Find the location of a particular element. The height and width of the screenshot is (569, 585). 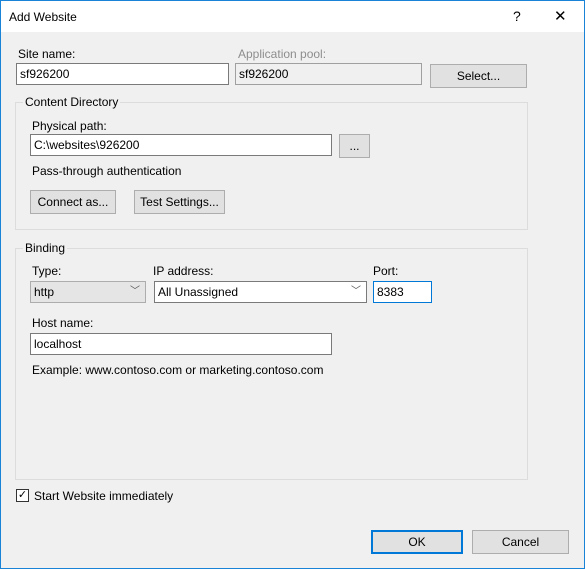

site-name-label: Site name: is located at coordinates (47, 54).